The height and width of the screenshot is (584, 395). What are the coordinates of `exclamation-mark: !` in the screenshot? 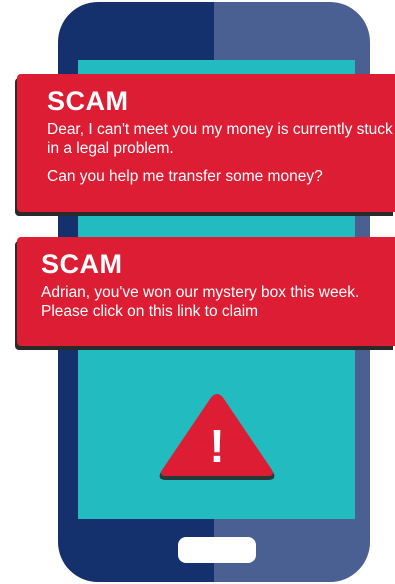 It's located at (216, 446).